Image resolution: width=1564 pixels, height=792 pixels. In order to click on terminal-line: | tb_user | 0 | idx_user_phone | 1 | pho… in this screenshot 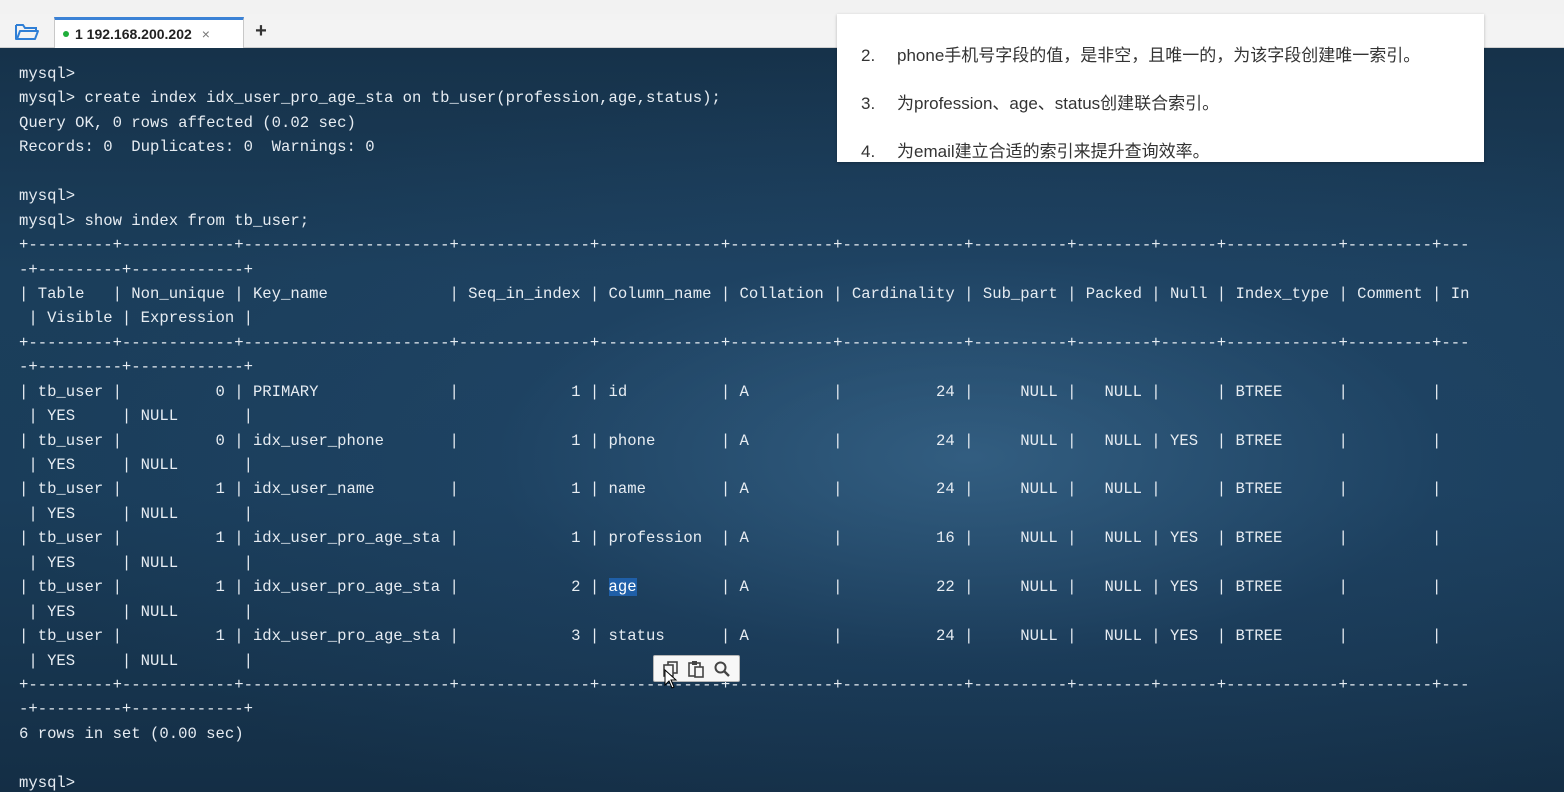, I will do `click(730, 440)`.